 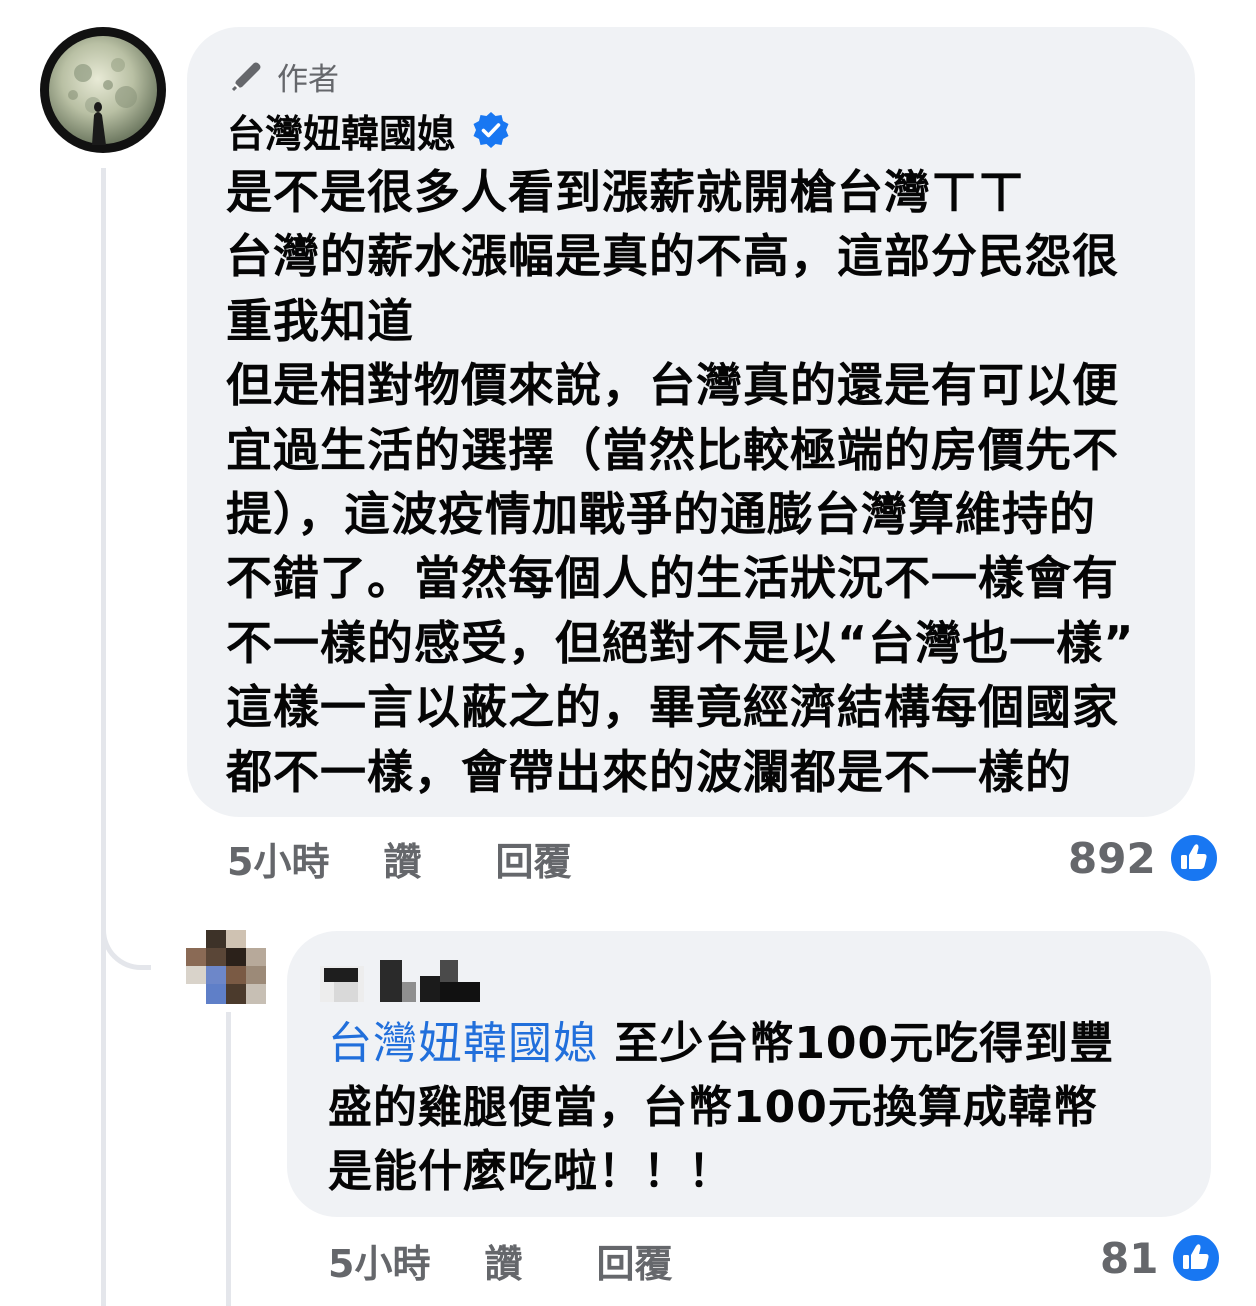 I want to click on comment-author-name: 台灣妞韓國媳, so click(x=369, y=130).